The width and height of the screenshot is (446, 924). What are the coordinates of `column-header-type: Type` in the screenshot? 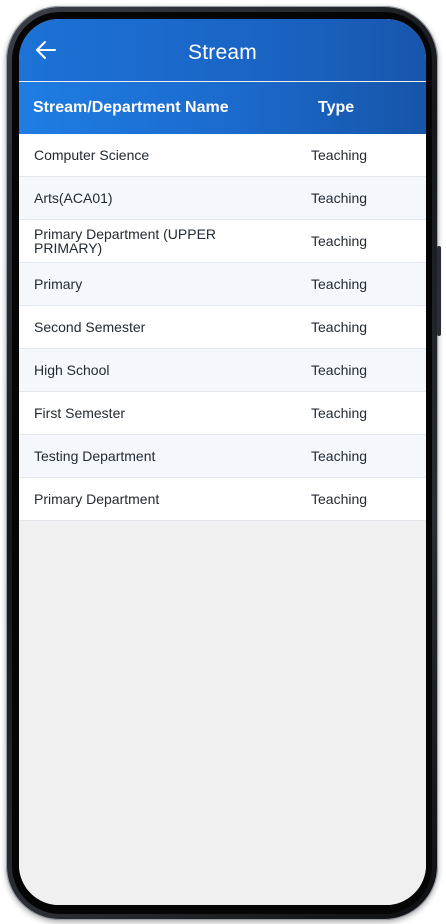 It's located at (336, 107).